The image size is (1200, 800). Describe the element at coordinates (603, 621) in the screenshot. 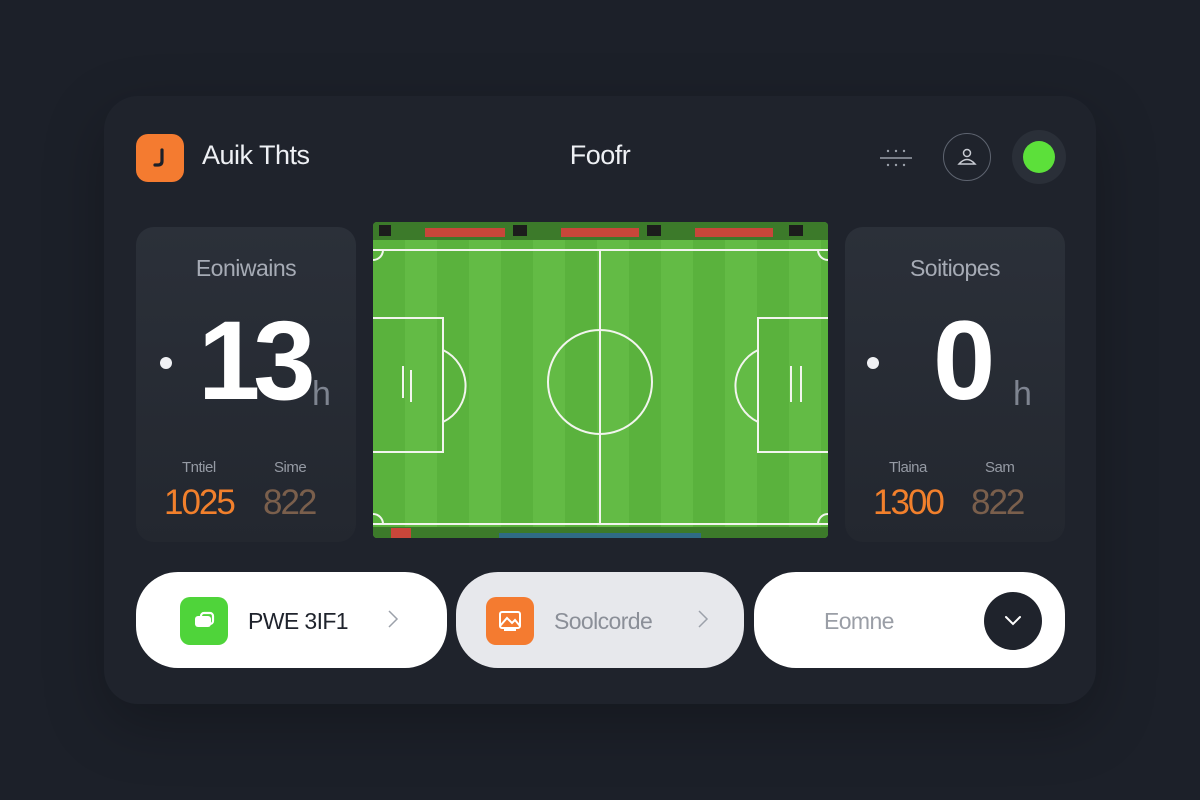

I see `soolcorde-button-label: Soolcorde` at that location.